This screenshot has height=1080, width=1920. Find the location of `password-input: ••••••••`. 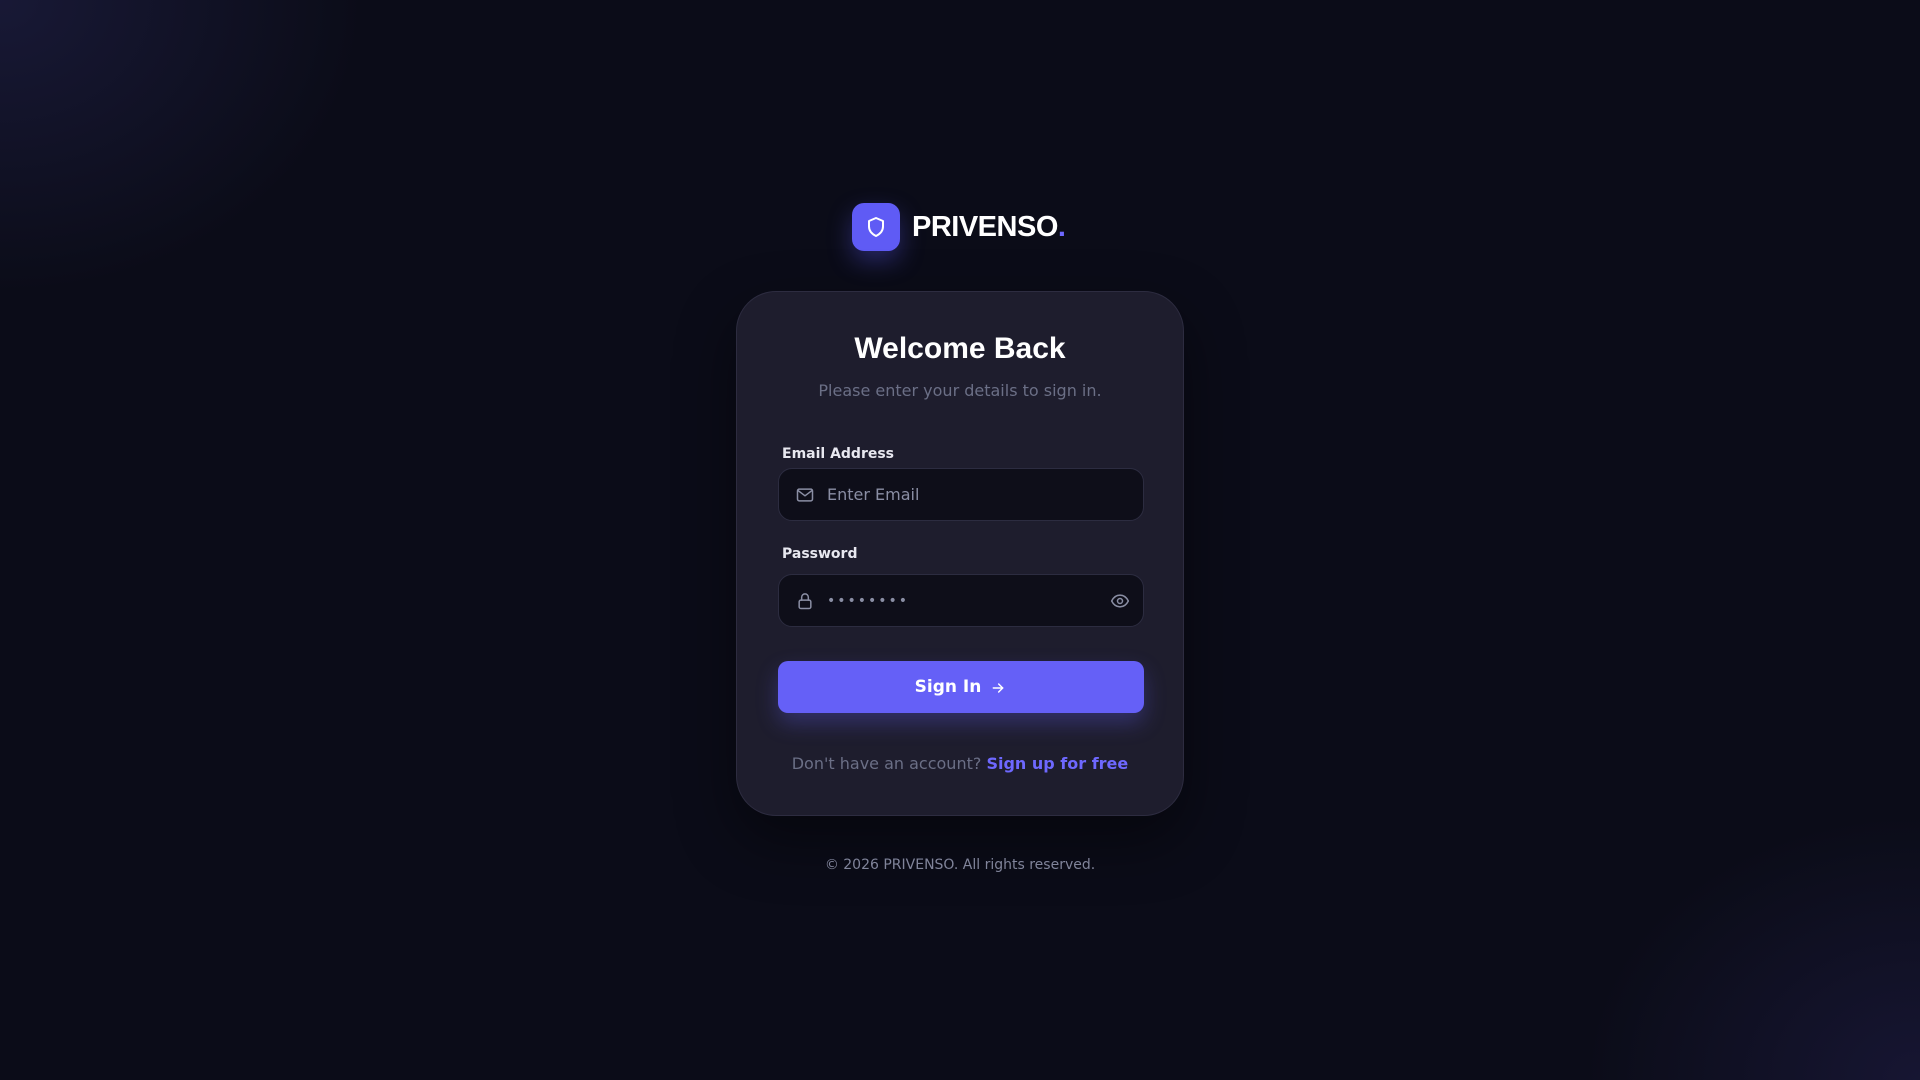

password-input: •••••••• is located at coordinates (960, 600).